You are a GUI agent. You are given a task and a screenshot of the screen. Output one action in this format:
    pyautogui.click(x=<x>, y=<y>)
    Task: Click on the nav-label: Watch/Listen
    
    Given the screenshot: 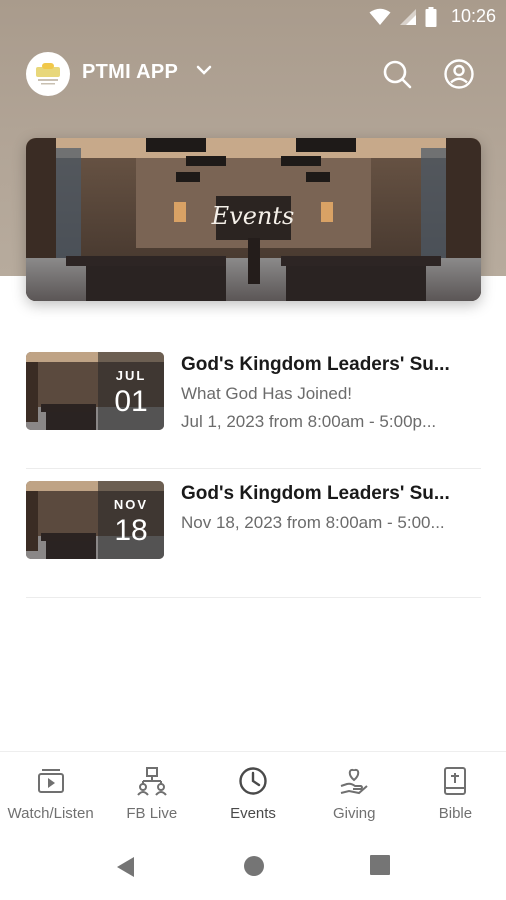 What is the action you would take?
    pyautogui.click(x=50, y=813)
    